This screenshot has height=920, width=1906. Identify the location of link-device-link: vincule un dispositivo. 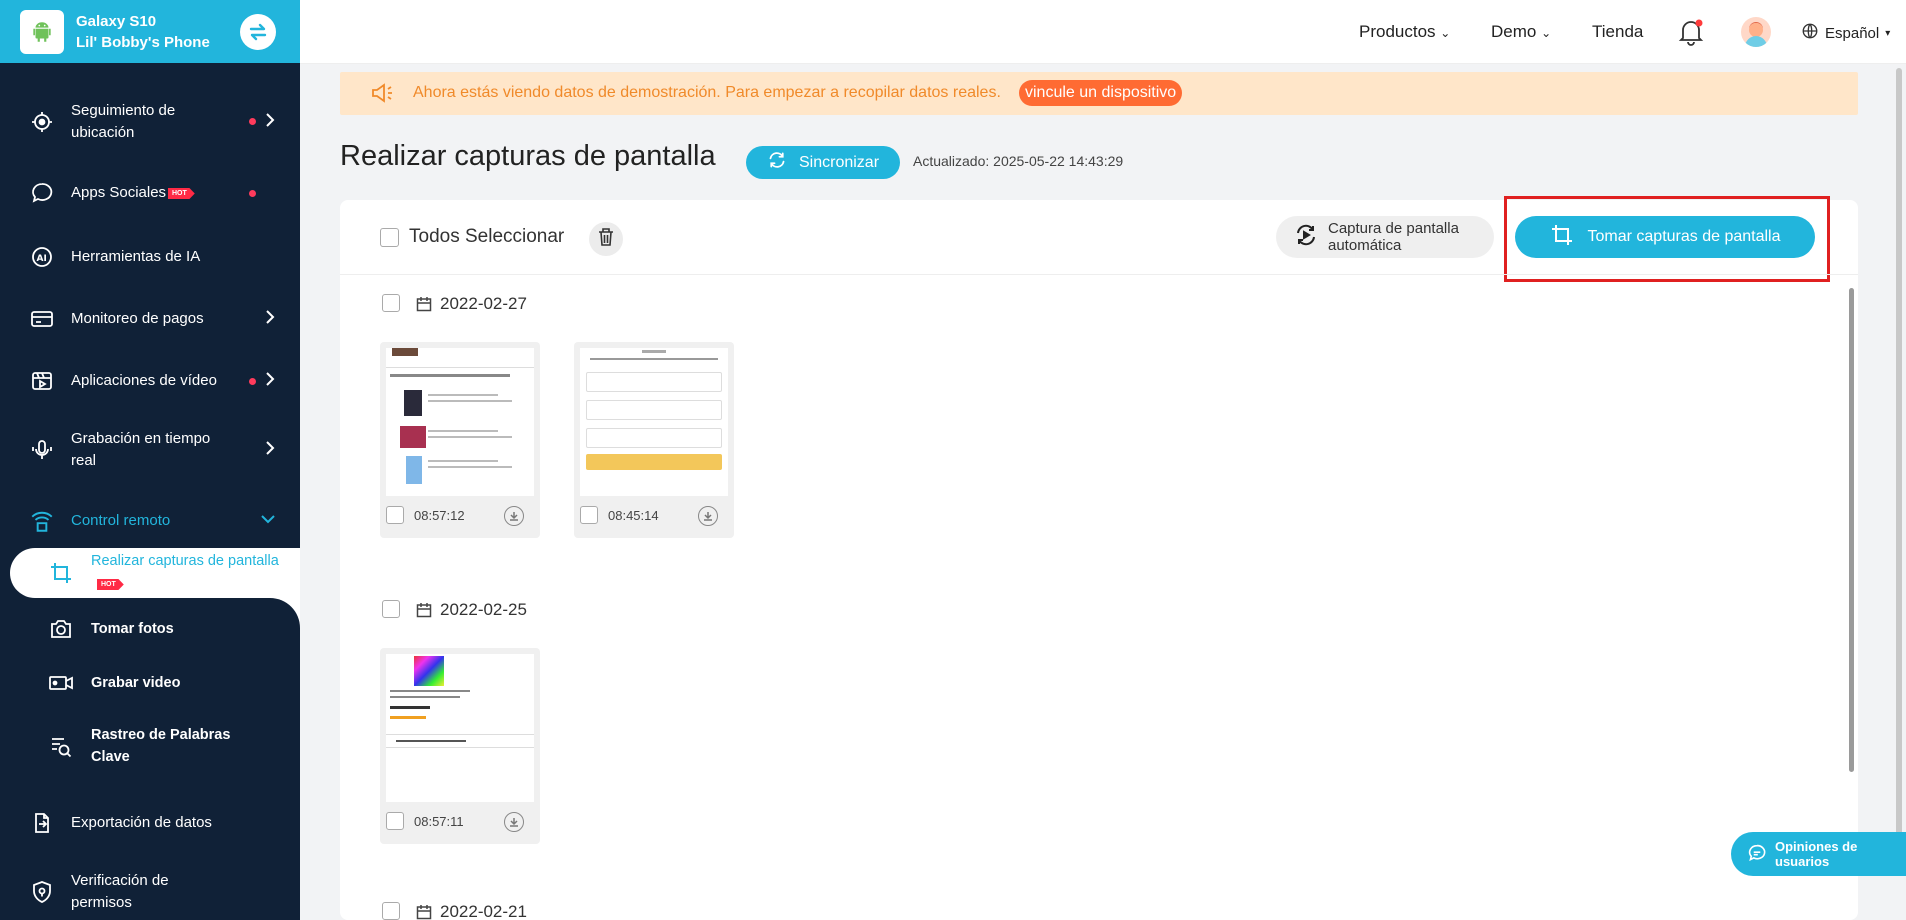
(1101, 93).